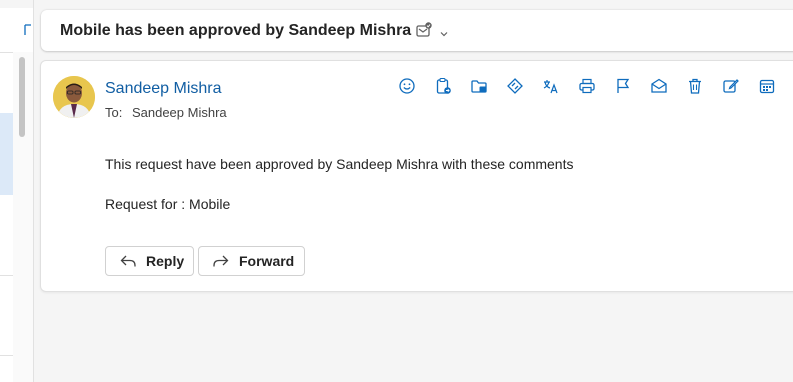 The image size is (793, 382). What do you see at coordinates (424, 30) in the screenshot?
I see `summary-icon` at bounding box center [424, 30].